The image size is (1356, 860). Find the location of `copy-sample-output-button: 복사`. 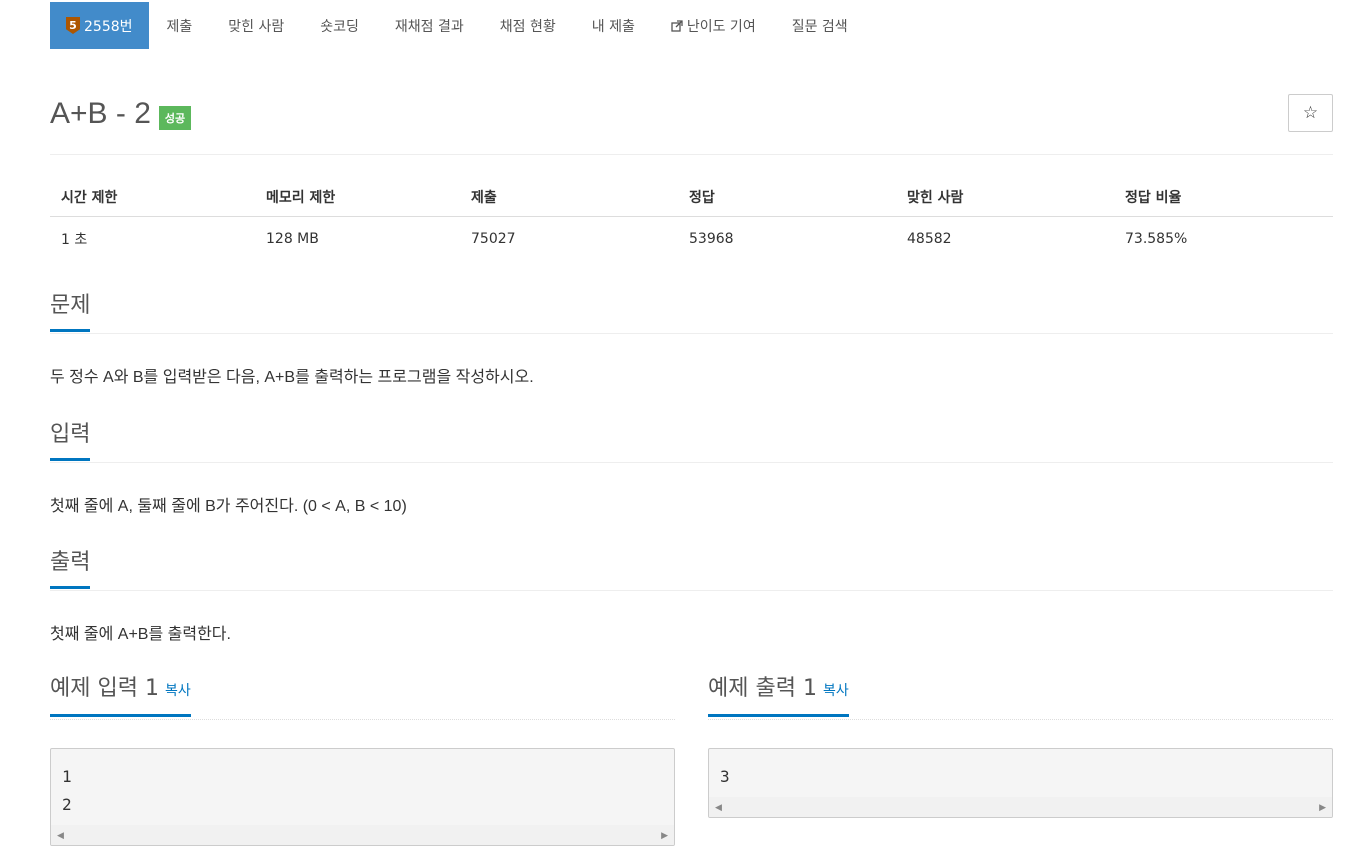

copy-sample-output-button: 복사 is located at coordinates (836, 691).